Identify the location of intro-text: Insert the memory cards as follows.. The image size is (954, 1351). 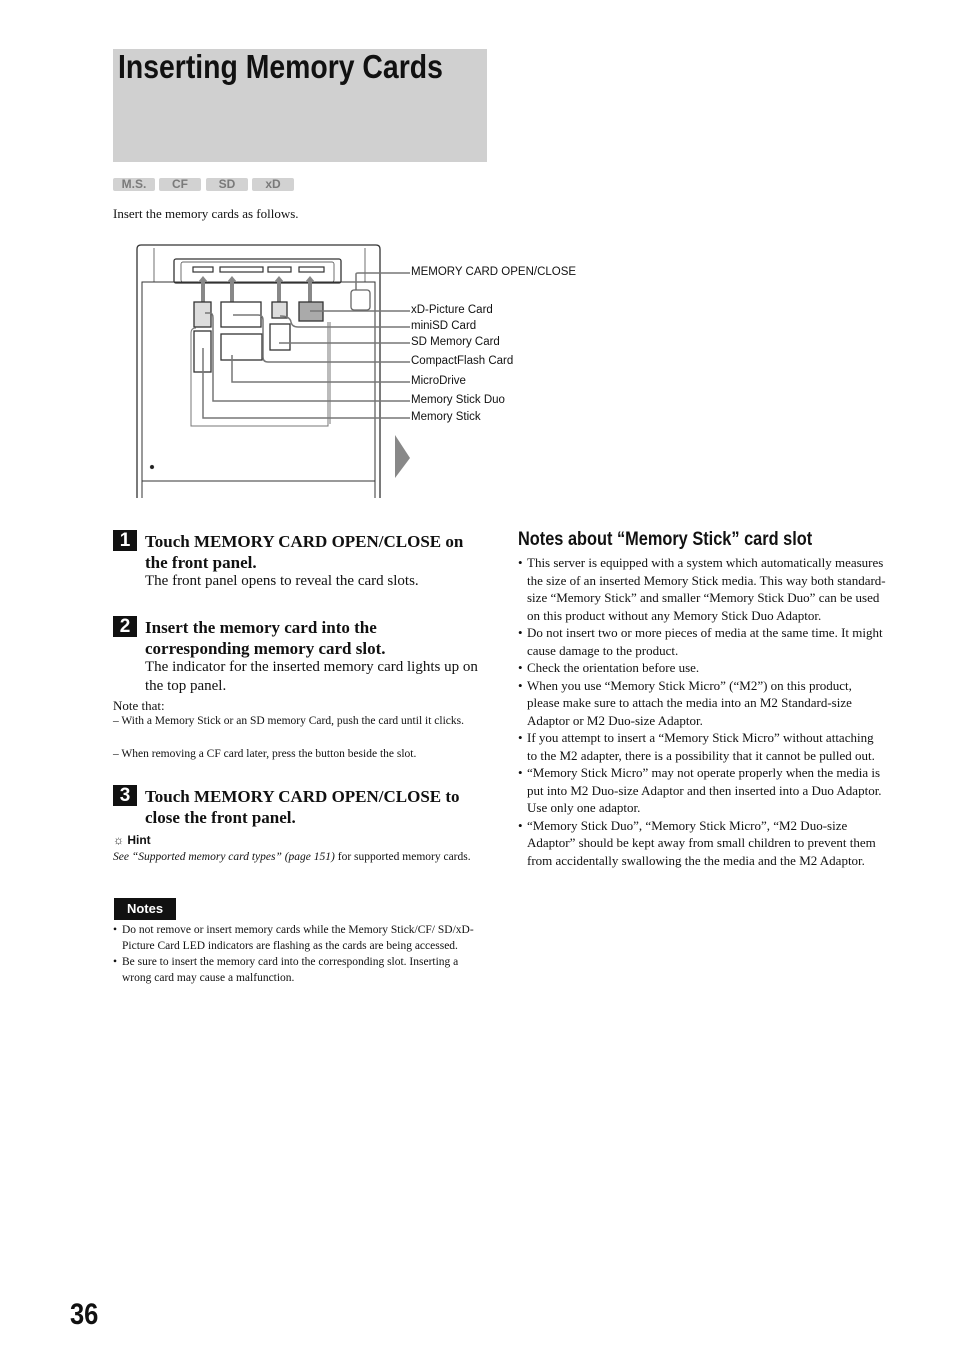
(206, 213).